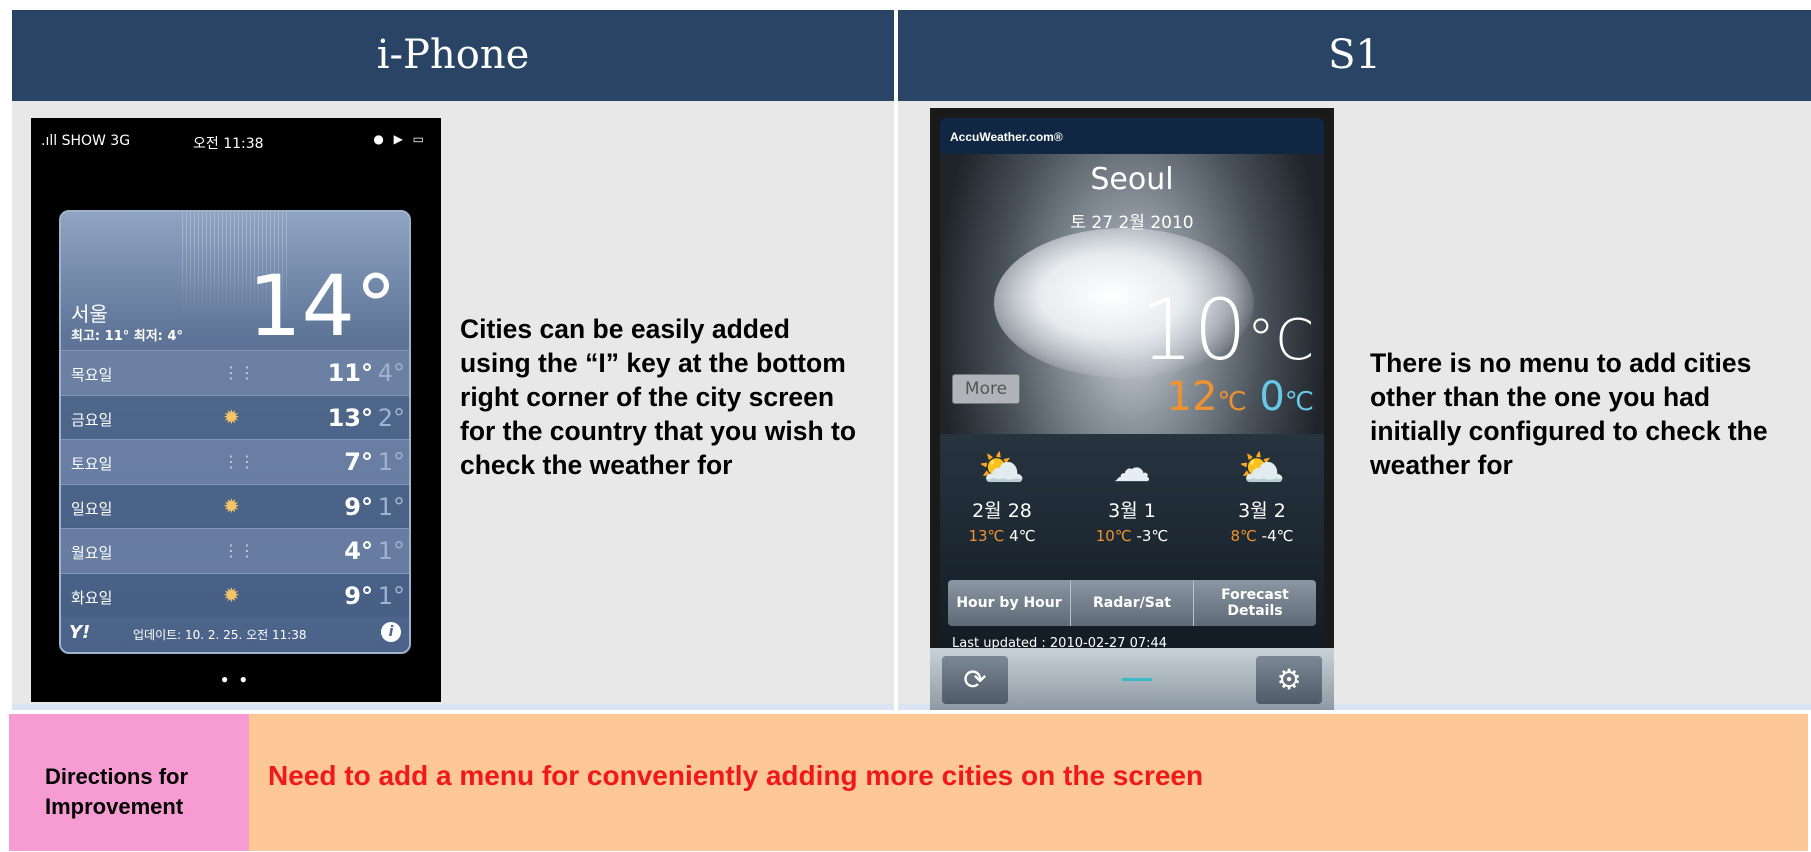  What do you see at coordinates (92, 419) in the screenshot?
I see `forecast-day: 금요일` at bounding box center [92, 419].